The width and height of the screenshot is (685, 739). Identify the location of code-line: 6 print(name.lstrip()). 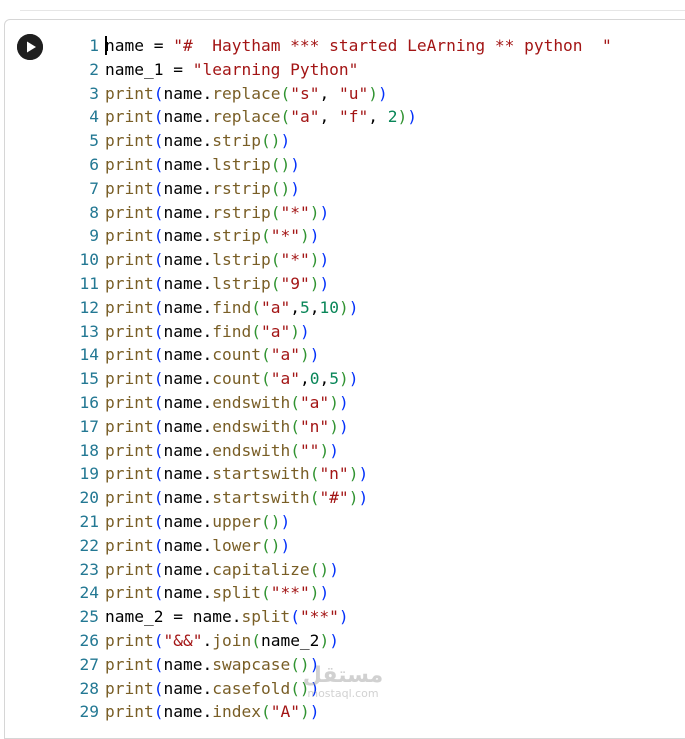
(370, 165).